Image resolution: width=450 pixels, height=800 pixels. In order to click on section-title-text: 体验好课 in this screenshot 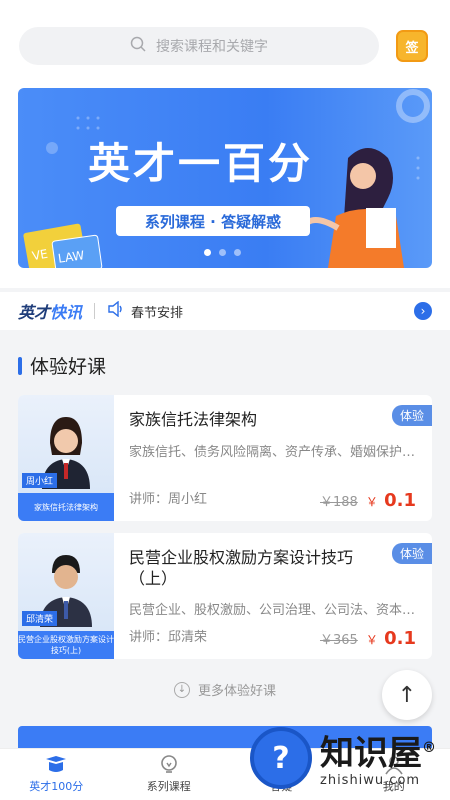, I will do `click(68, 367)`.